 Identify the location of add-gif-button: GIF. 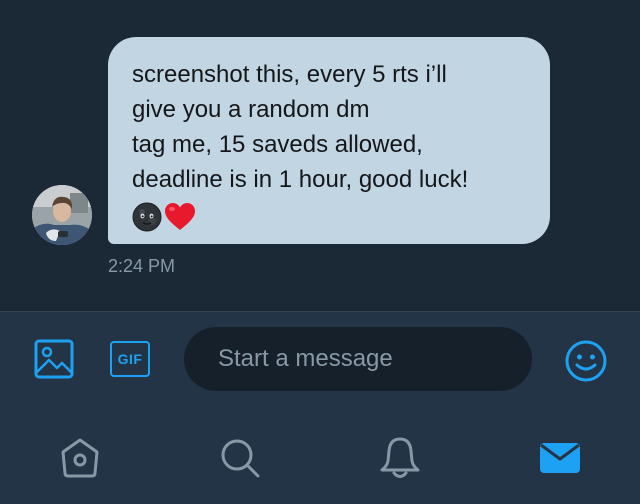
(130, 359).